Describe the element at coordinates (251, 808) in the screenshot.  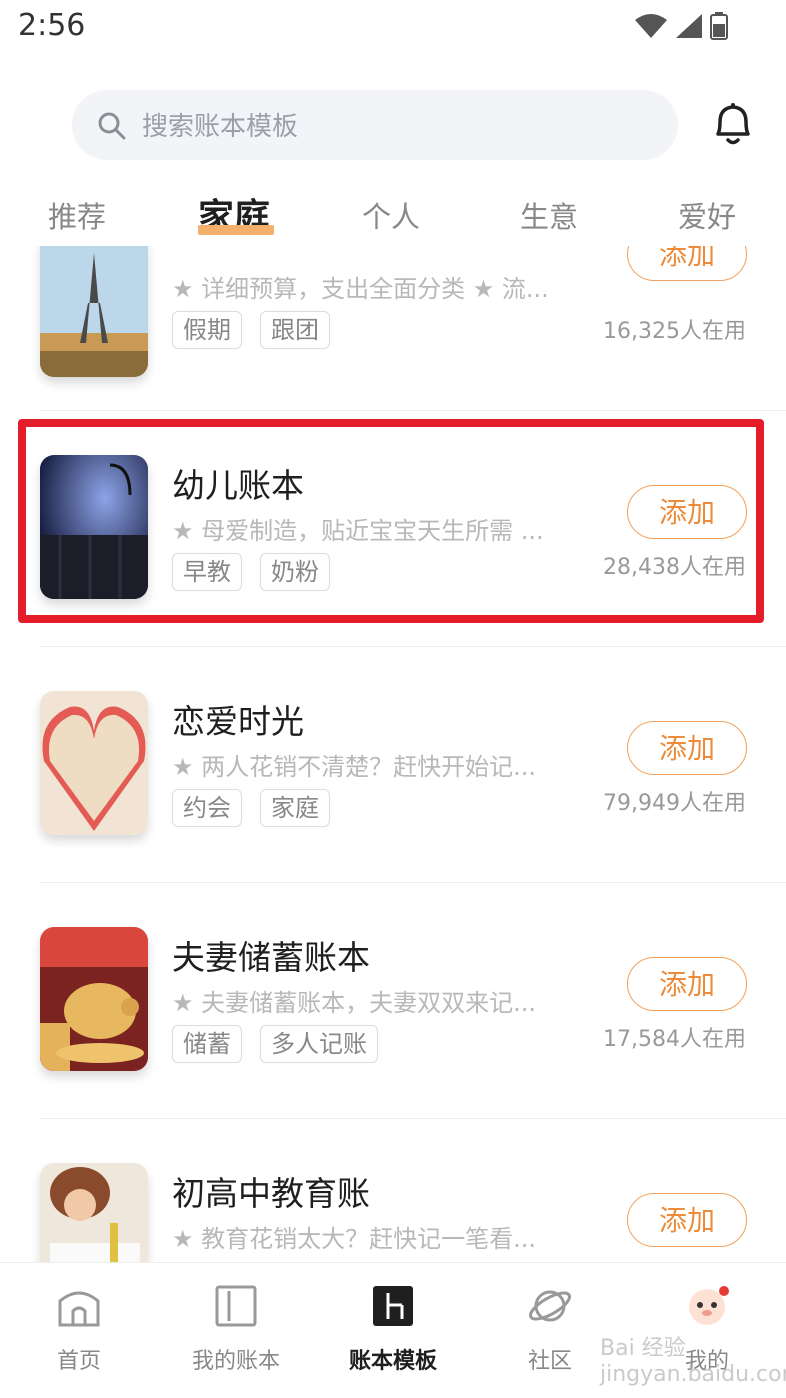
I see `item-tags: 约会 家庭` at that location.